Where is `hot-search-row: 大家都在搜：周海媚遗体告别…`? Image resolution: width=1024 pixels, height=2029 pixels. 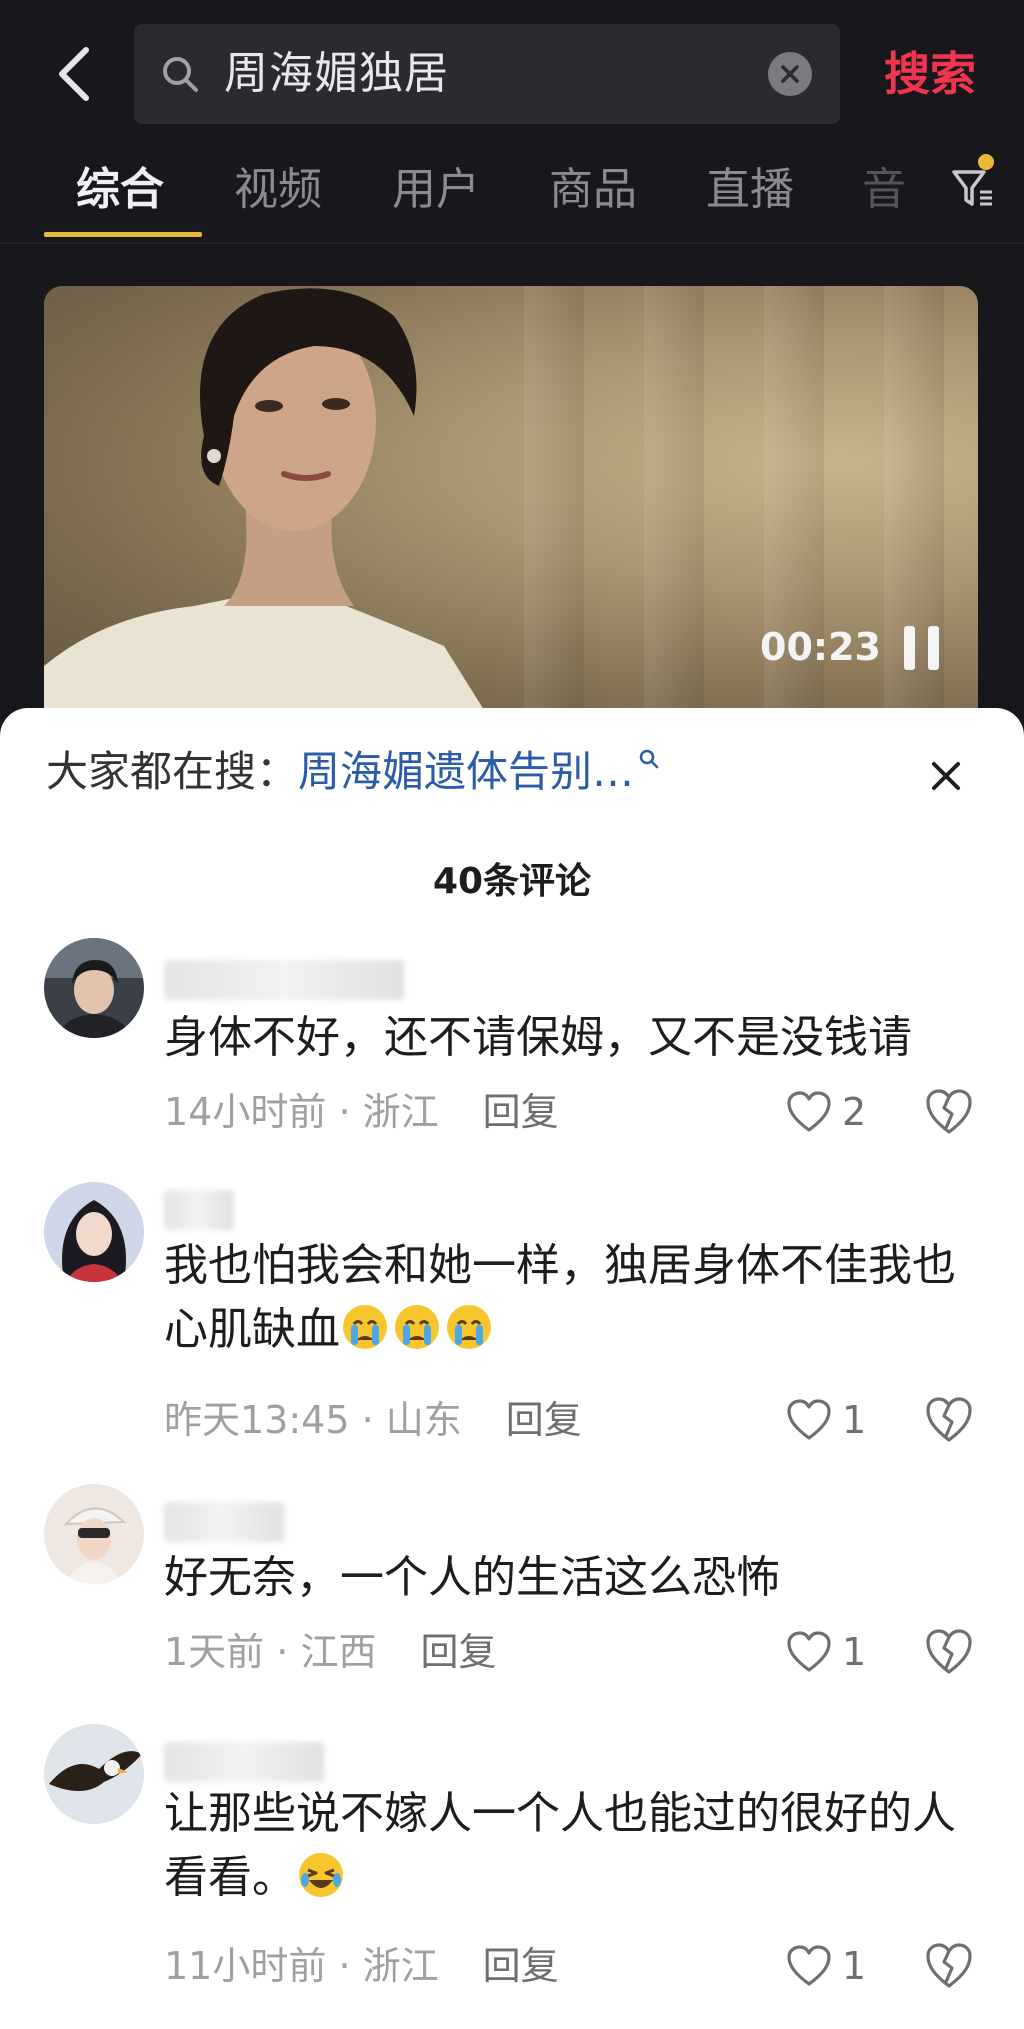
hot-search-row: 大家都在搜：周海媚遗体告别… is located at coordinates (353, 772).